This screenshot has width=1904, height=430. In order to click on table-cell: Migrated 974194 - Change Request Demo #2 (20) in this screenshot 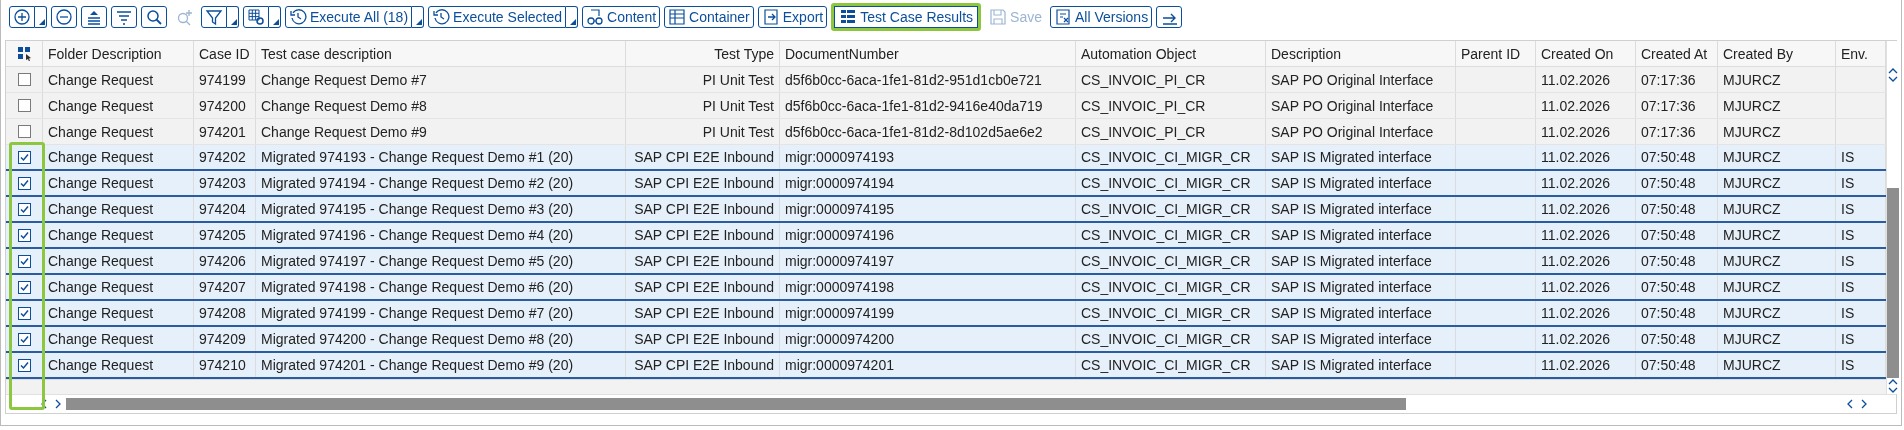, I will do `click(417, 183)`.